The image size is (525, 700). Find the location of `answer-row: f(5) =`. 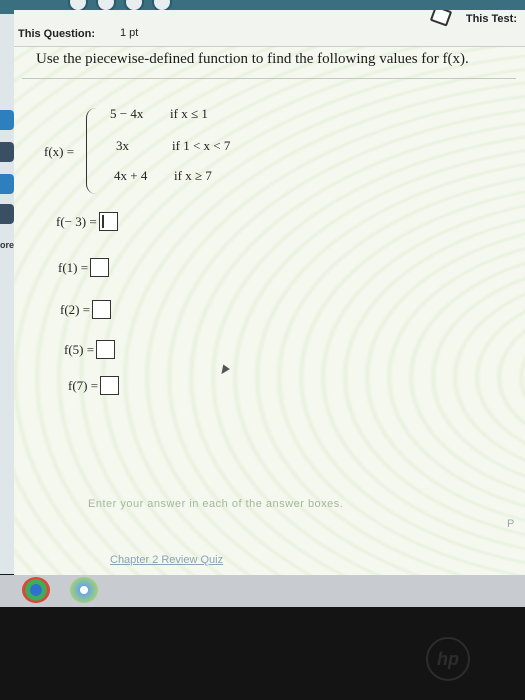

answer-row: f(5) = is located at coordinates (90, 349).